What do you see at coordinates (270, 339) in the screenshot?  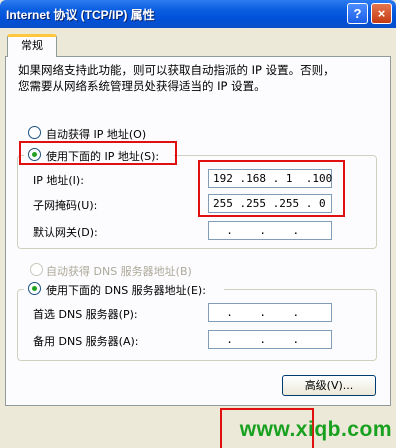 I see `alternate-dns-field: . . .` at bounding box center [270, 339].